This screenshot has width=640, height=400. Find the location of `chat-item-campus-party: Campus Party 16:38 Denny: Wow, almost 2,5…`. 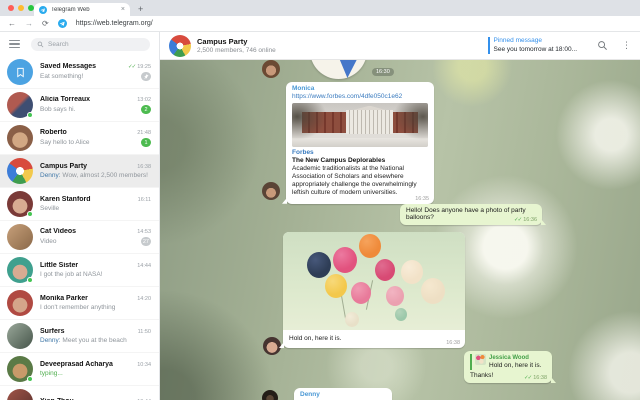

chat-item-campus-party: Campus Party 16:38 Denny: Wow, almost 2,5… is located at coordinates (79, 171).